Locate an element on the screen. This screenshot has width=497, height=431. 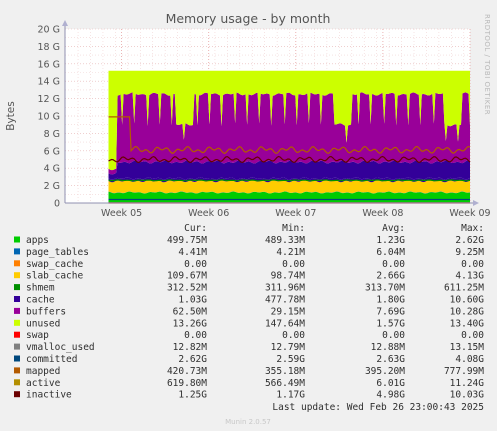
legend-value: 13.40G is located at coordinates (467, 323).